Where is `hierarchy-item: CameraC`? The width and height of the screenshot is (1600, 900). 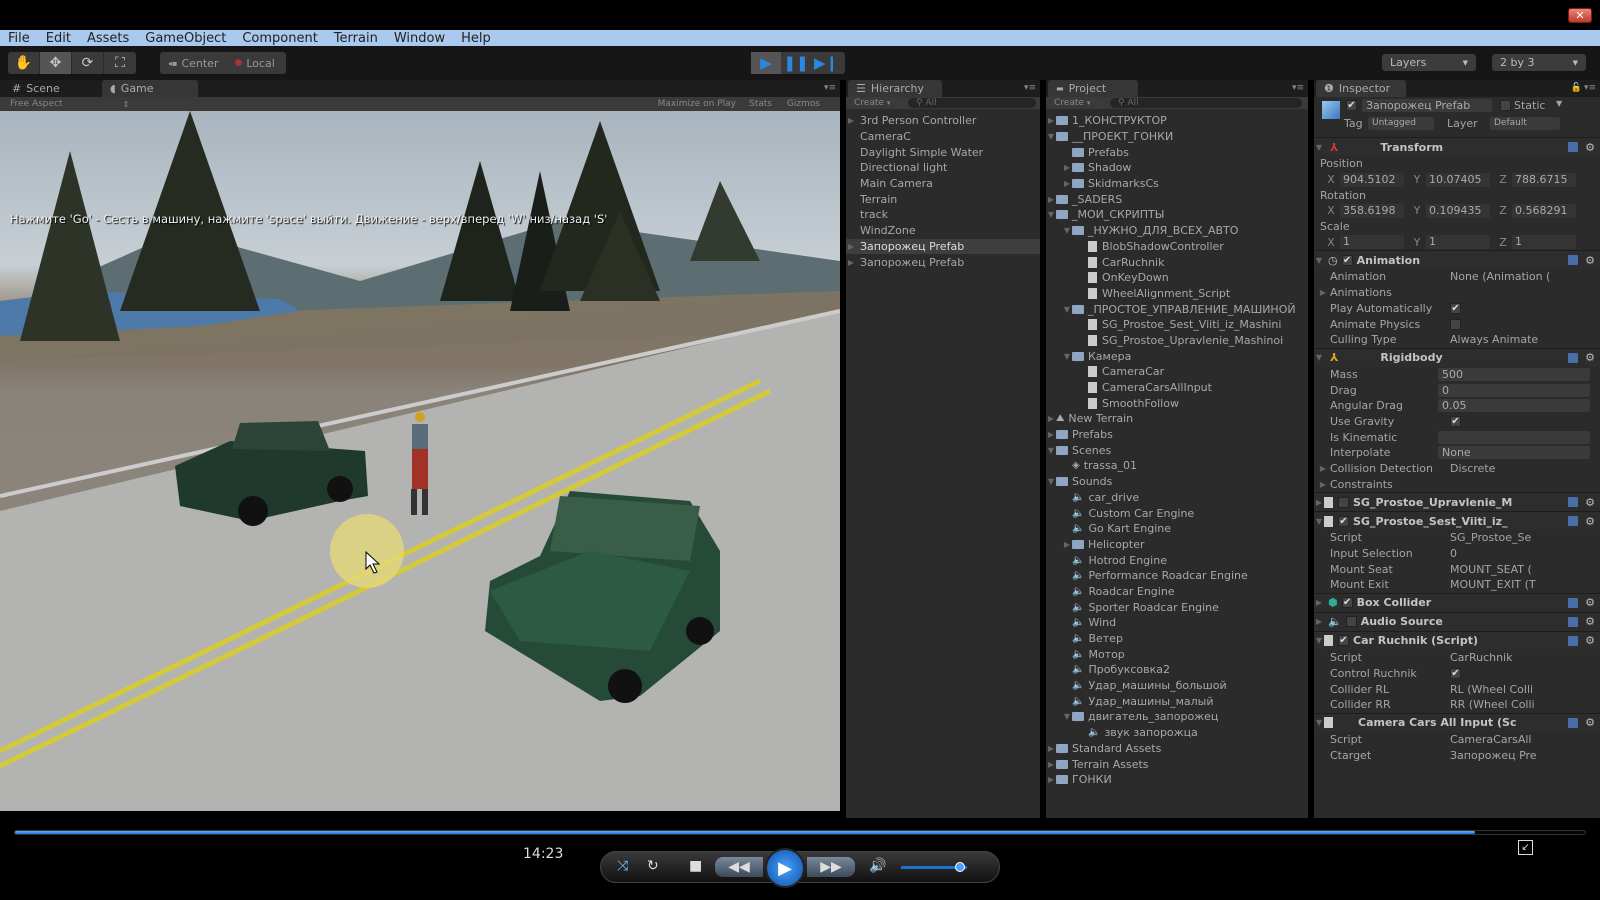 hierarchy-item: CameraC is located at coordinates (943, 137).